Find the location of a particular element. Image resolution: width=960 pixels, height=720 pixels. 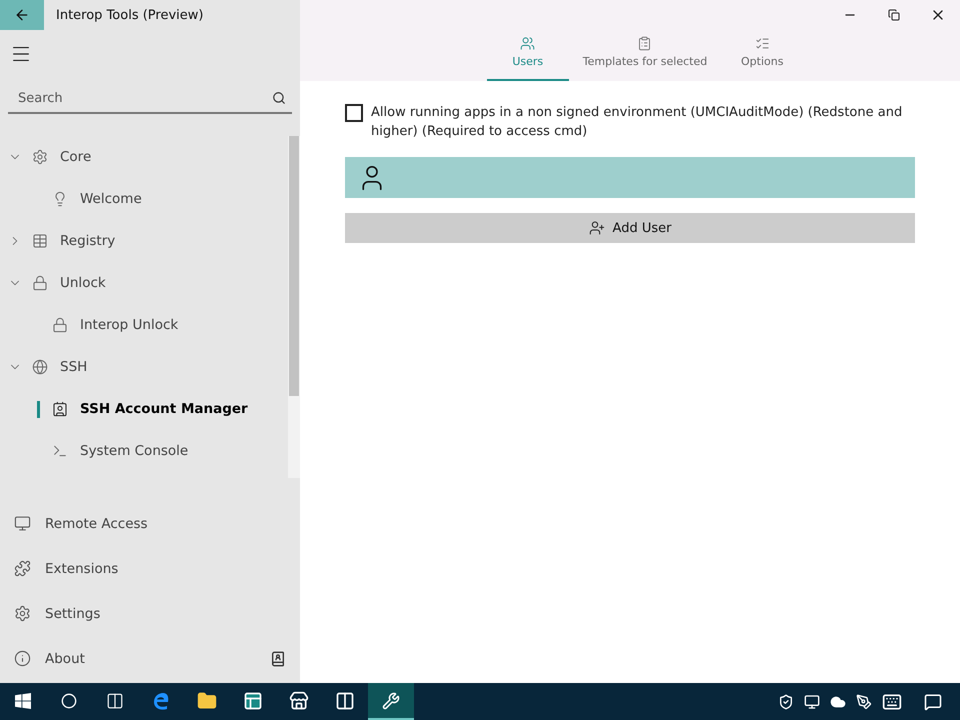

cloud-icon is located at coordinates (838, 702).